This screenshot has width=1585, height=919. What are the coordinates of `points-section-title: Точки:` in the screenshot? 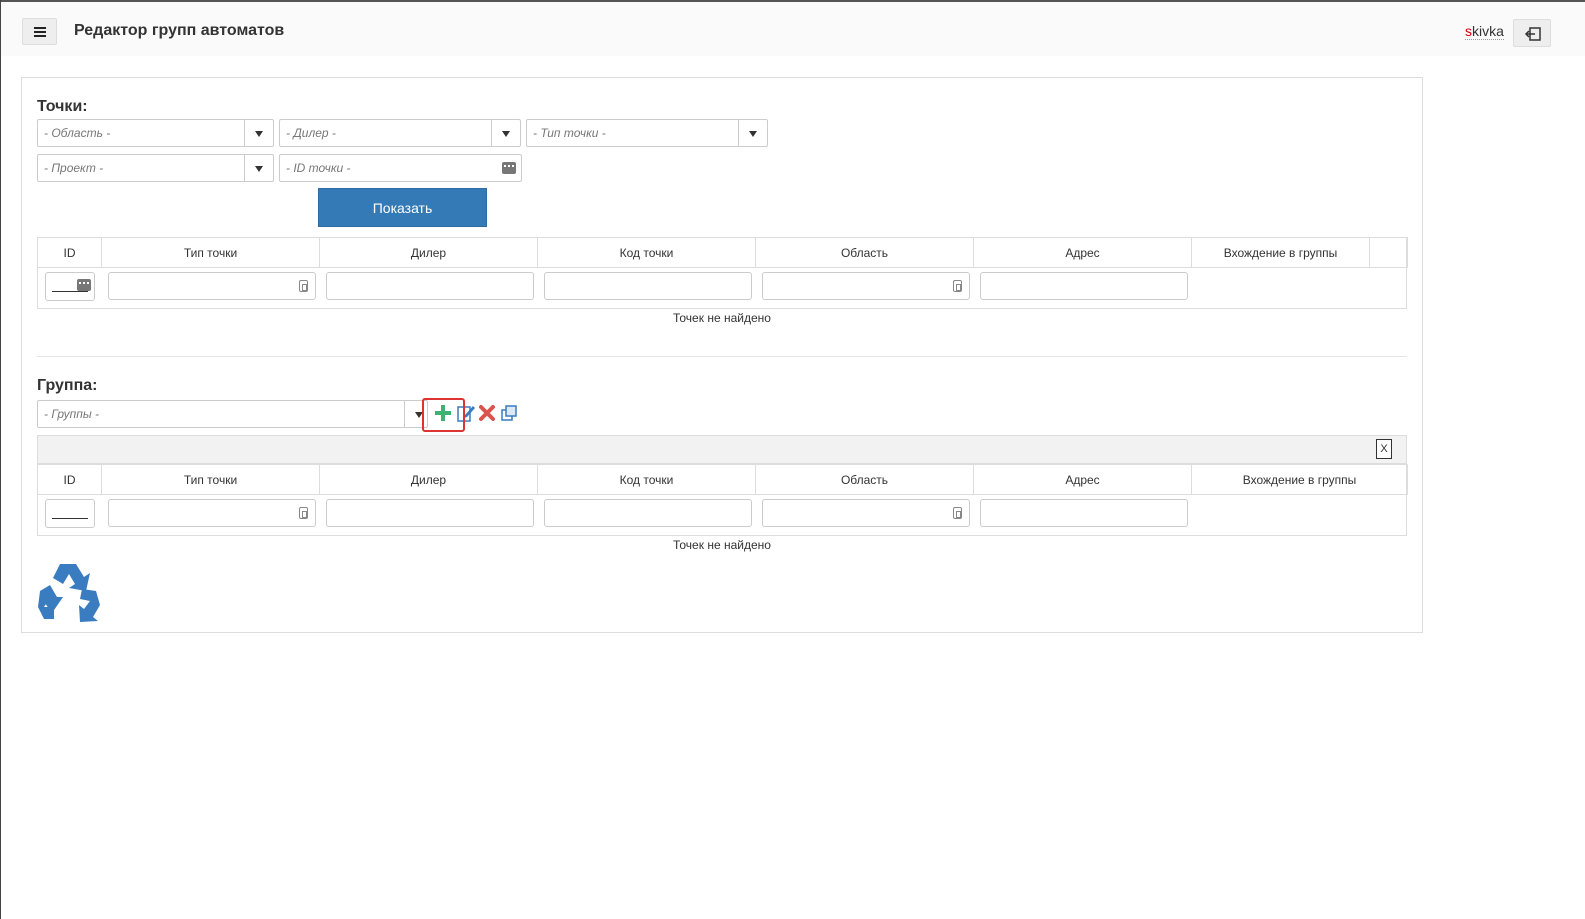 It's located at (62, 106).